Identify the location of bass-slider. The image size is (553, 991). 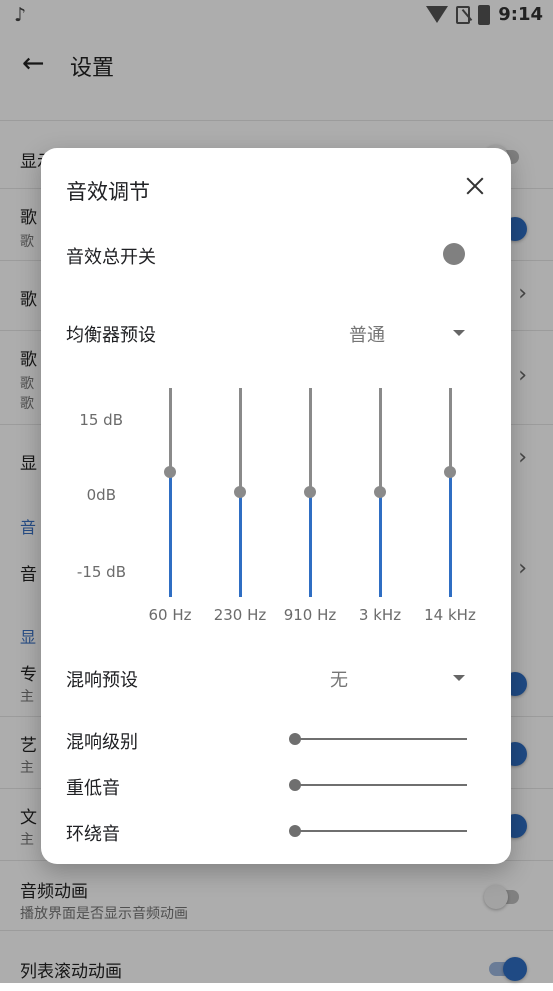
(378, 785).